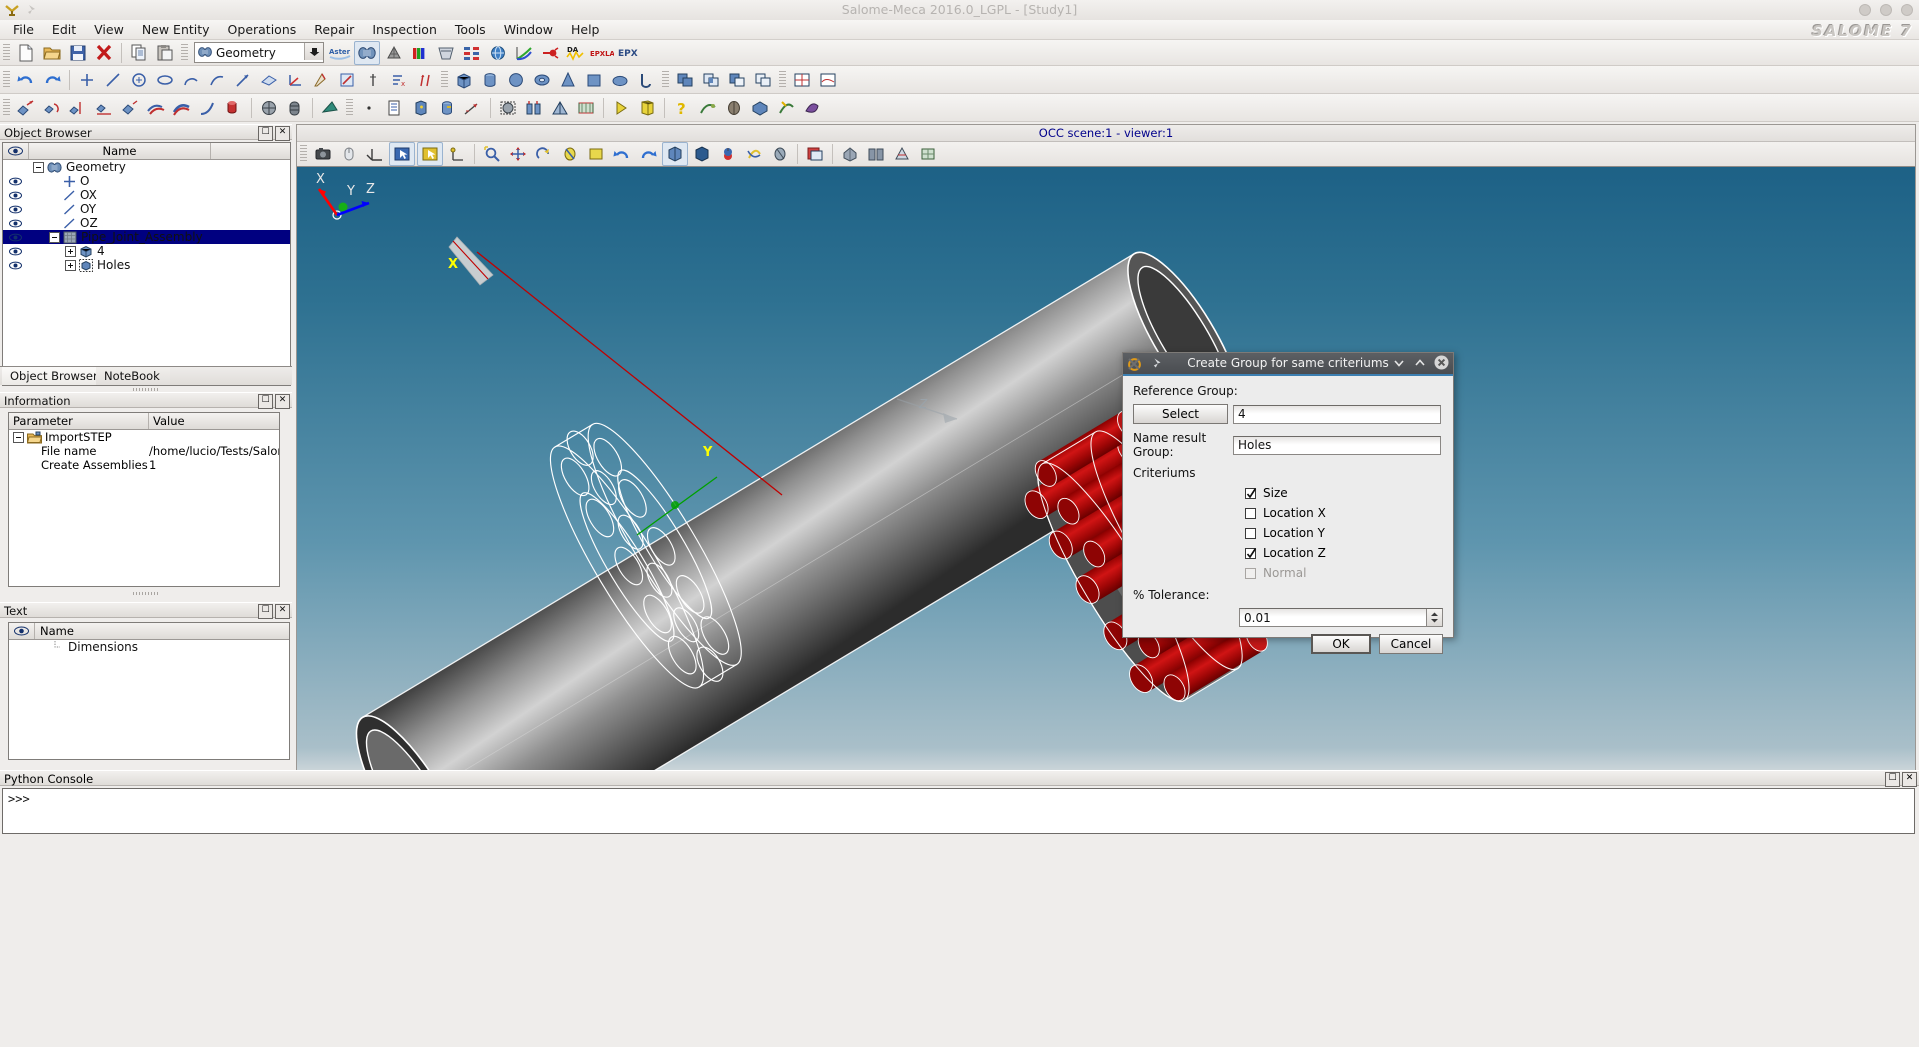 Image resolution: width=1919 pixels, height=1047 pixels. What do you see at coordinates (274, 611) in the screenshot?
I see `text-panel-caption-buttons: ☐ ✕` at bounding box center [274, 611].